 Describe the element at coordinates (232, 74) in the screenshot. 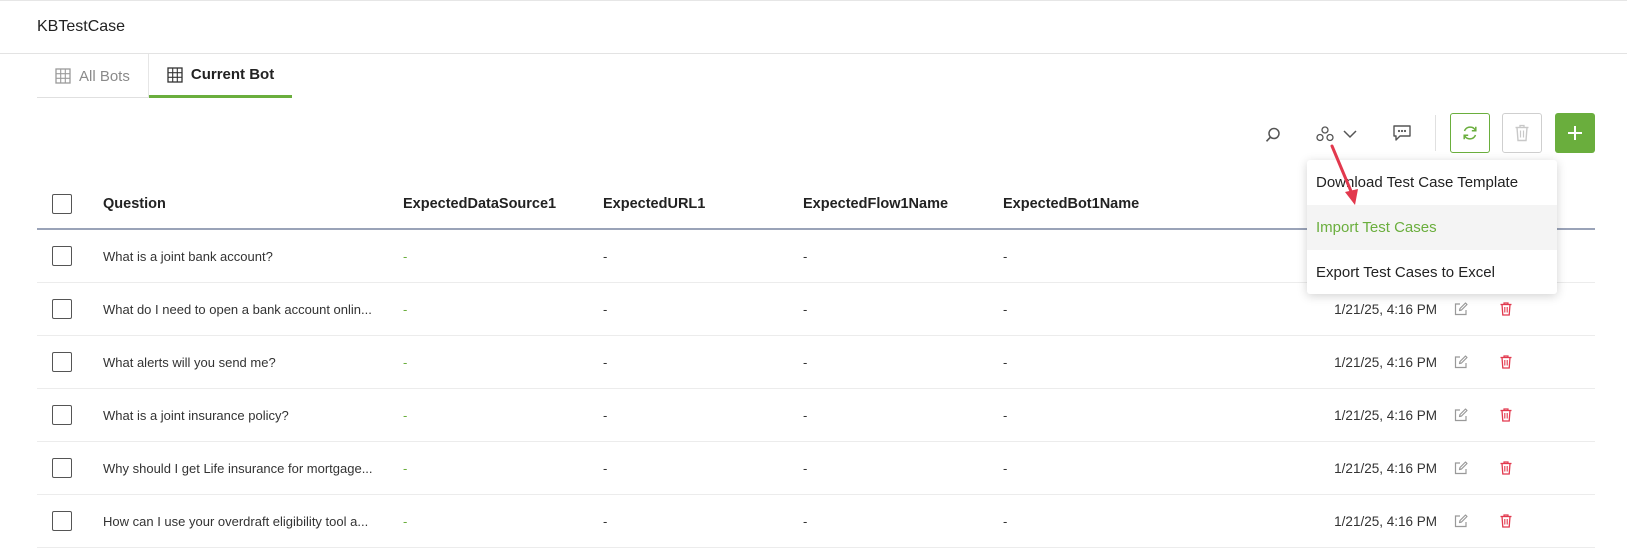

I see `tab-label: Current Bot` at that location.